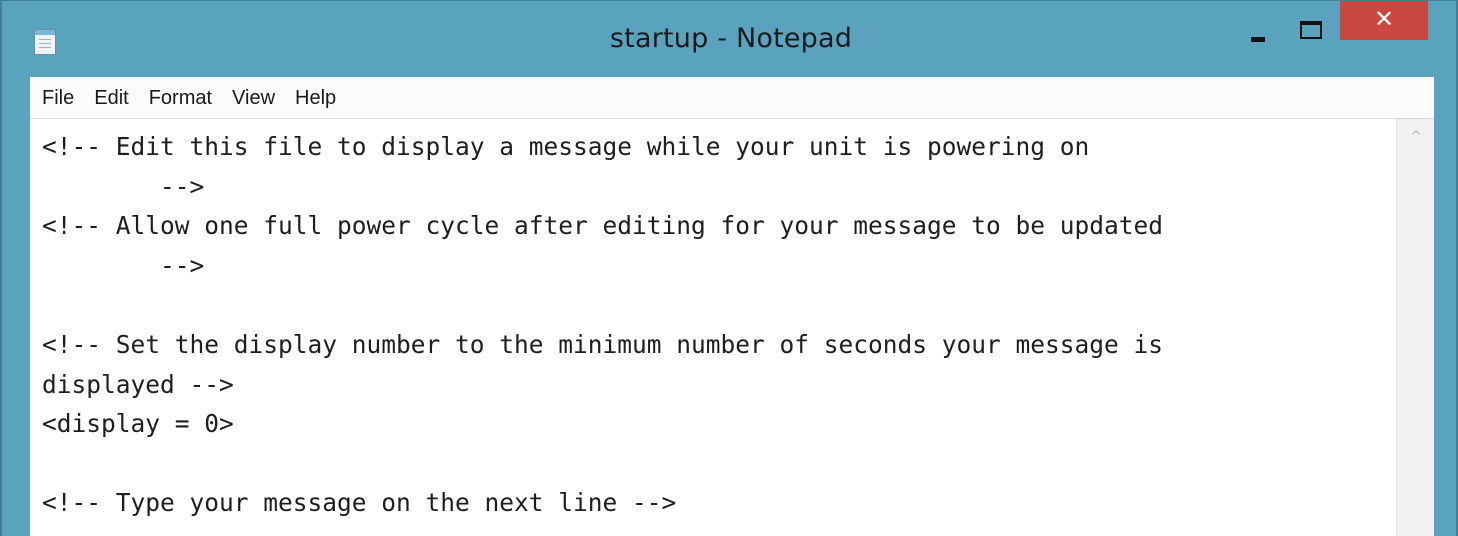  What do you see at coordinates (180, 97) in the screenshot?
I see `menu-format: Format` at bounding box center [180, 97].